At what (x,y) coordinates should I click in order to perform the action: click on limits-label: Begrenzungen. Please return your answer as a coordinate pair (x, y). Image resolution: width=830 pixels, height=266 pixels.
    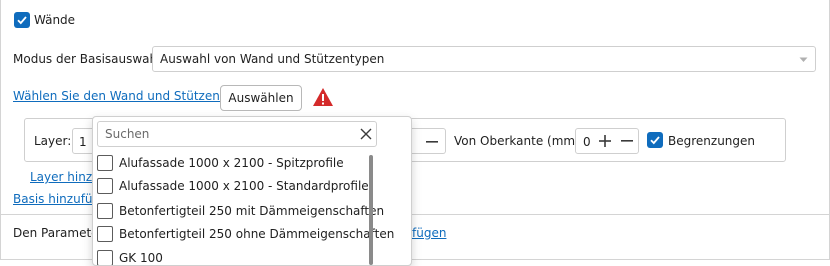
    Looking at the image, I should click on (712, 141).